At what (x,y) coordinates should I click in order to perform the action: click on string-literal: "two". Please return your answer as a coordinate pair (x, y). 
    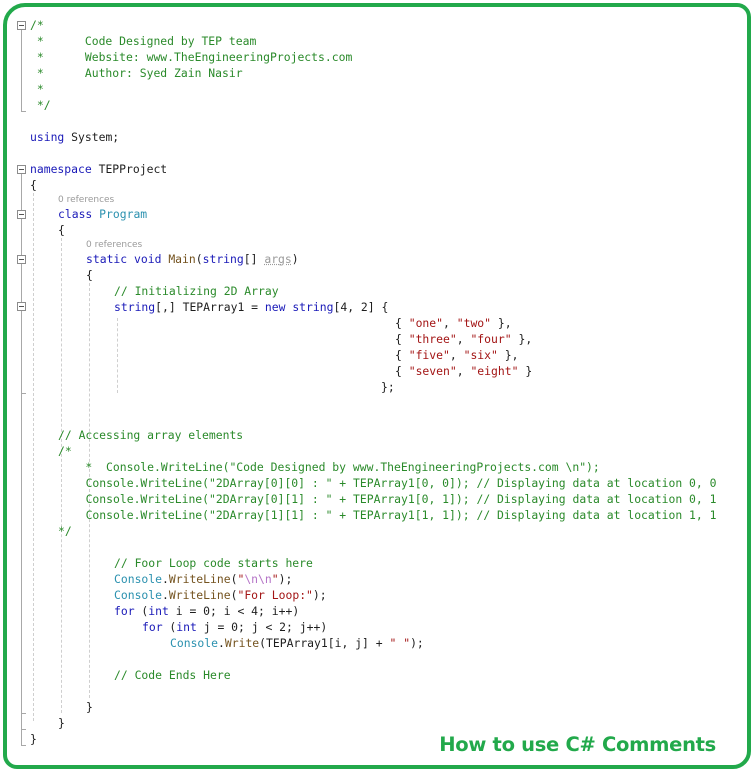
    Looking at the image, I should click on (474, 323).